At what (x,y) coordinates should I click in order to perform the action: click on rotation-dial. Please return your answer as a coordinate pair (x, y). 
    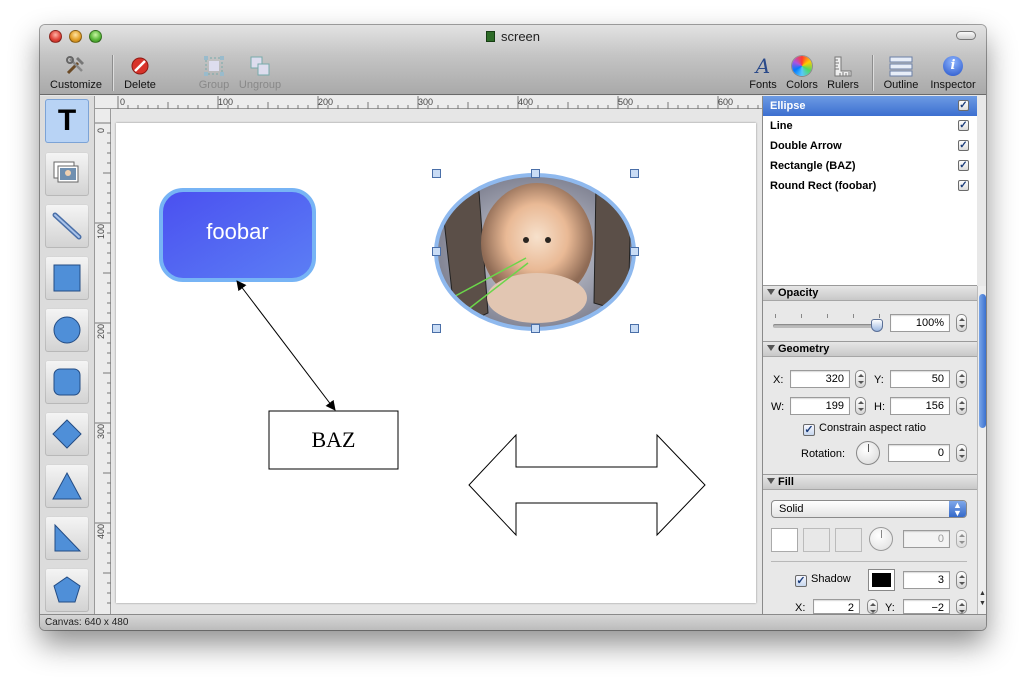
    Looking at the image, I should click on (868, 453).